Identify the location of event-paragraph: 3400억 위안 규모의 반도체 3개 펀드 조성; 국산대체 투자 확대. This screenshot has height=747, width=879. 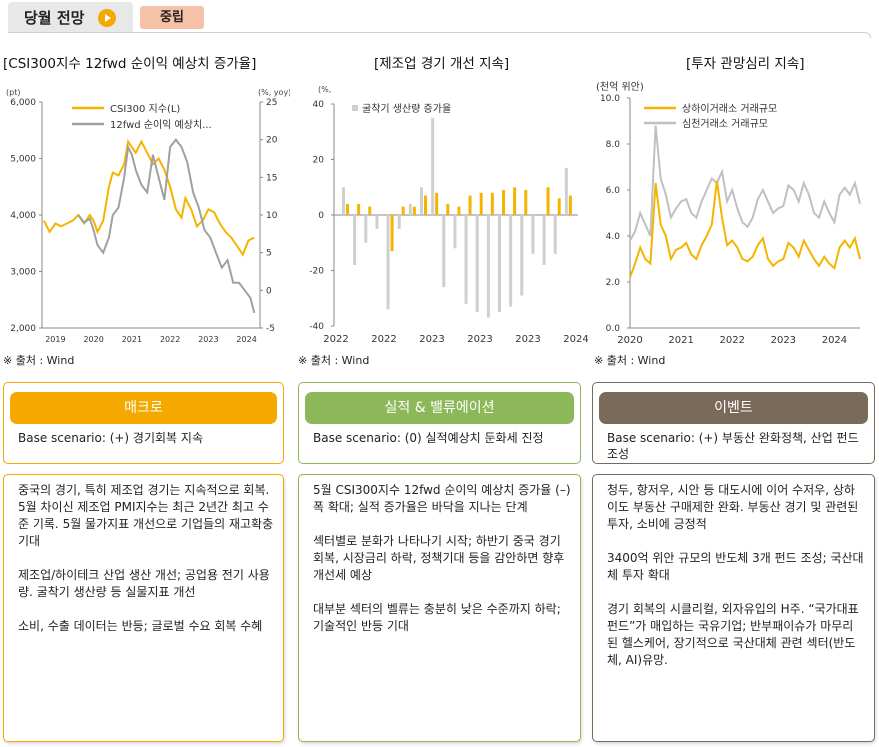
(735, 566).